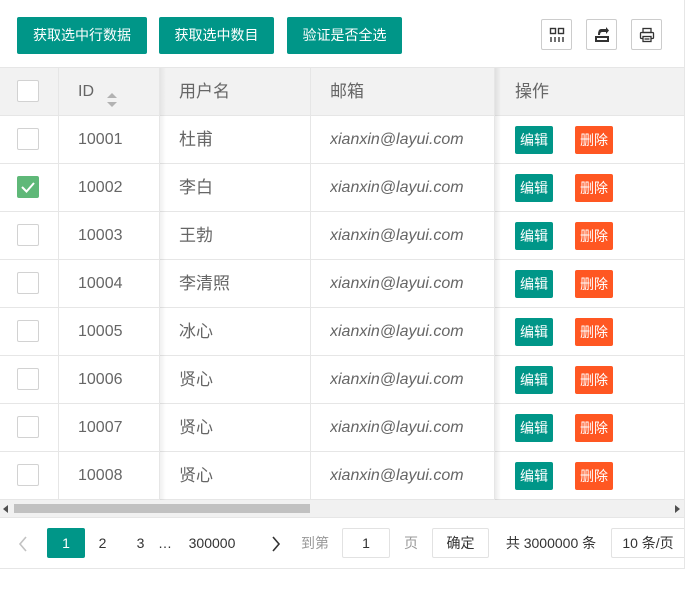 The height and width of the screenshot is (606, 695). Describe the element at coordinates (100, 475) in the screenshot. I see `cell-id: 10008` at that location.